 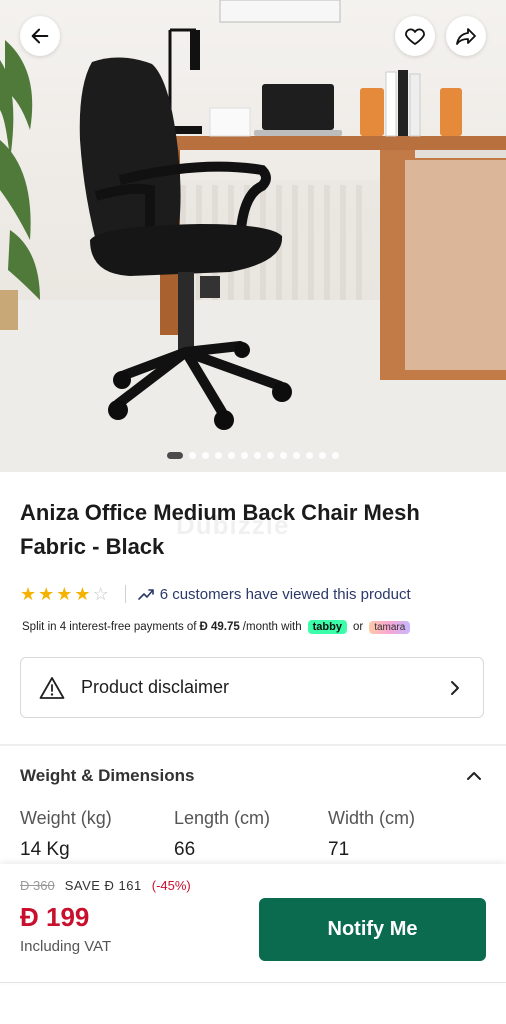 I want to click on divider, so click(x=125, y=594).